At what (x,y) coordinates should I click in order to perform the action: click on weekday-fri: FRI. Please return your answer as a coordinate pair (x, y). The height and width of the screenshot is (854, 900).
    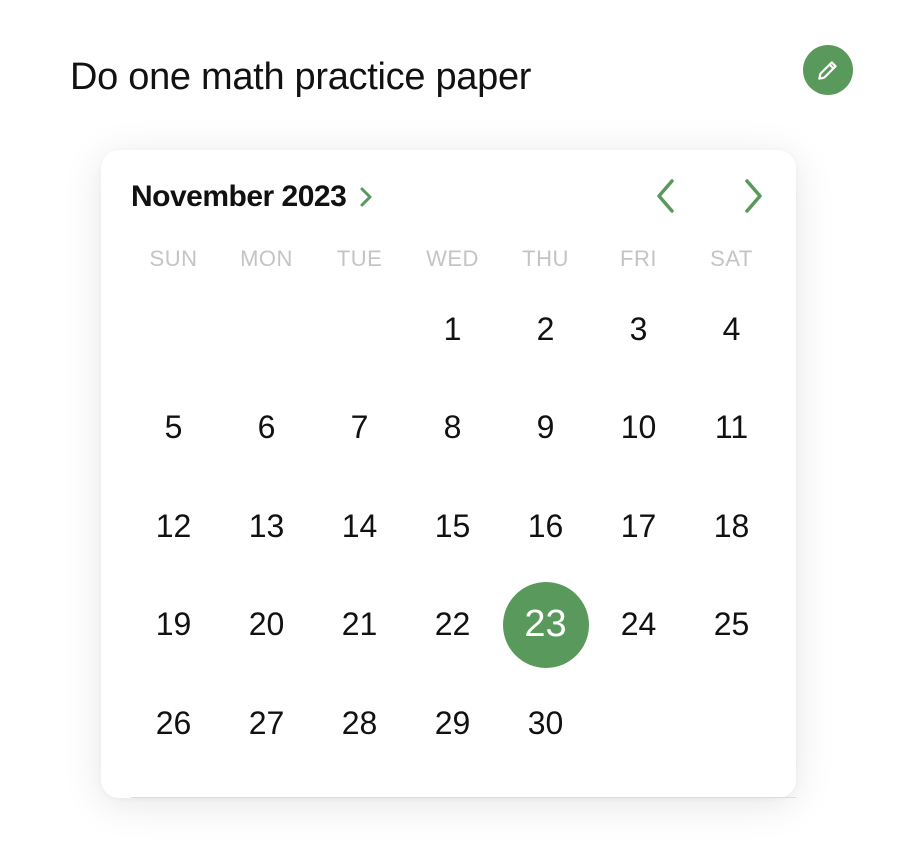
    Looking at the image, I should click on (638, 258).